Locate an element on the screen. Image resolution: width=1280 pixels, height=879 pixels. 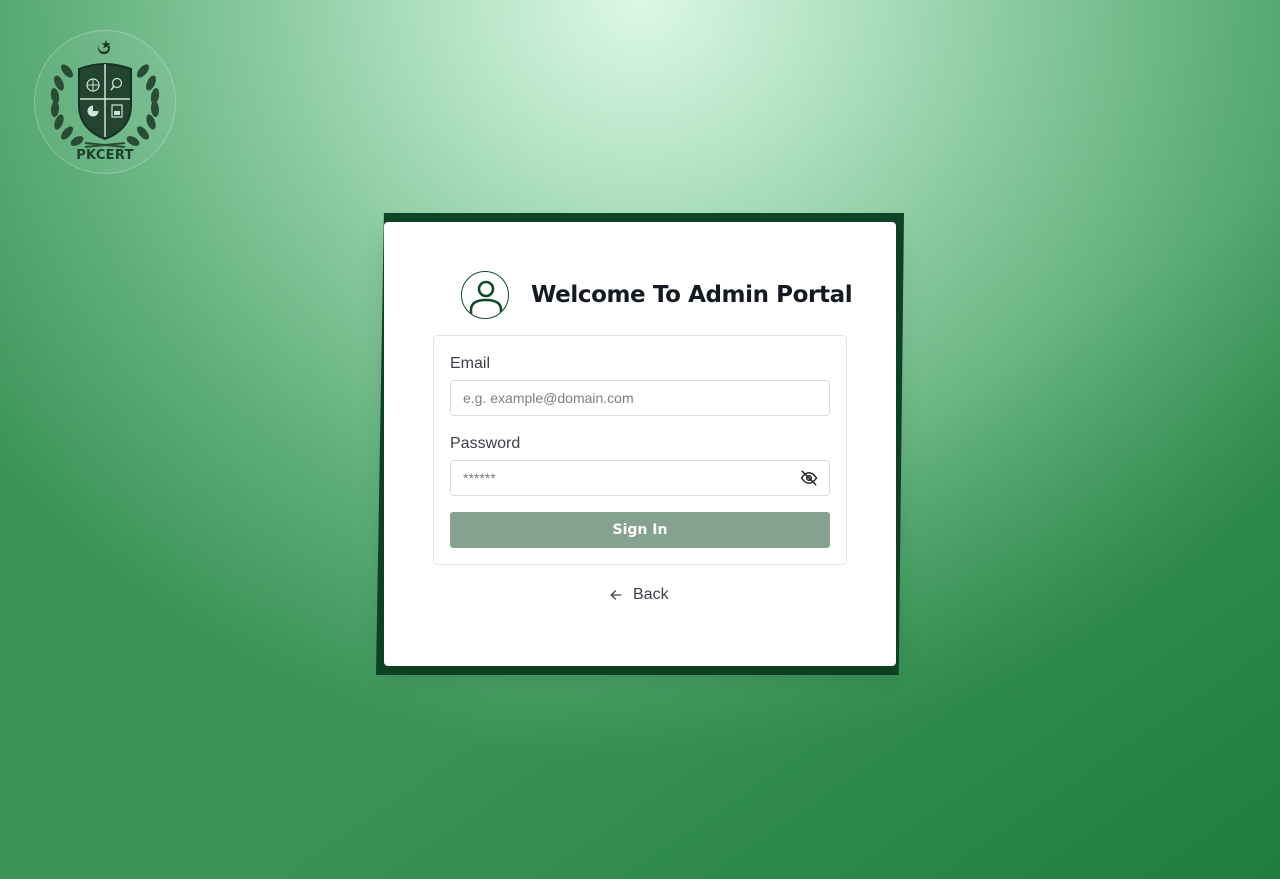
back-link: Back is located at coordinates (639, 595).